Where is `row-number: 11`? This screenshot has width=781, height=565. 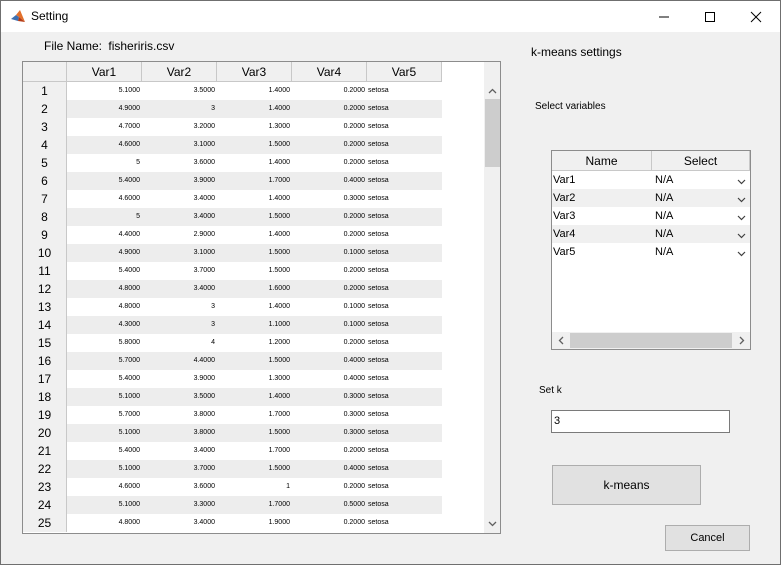 row-number: 11 is located at coordinates (45, 271).